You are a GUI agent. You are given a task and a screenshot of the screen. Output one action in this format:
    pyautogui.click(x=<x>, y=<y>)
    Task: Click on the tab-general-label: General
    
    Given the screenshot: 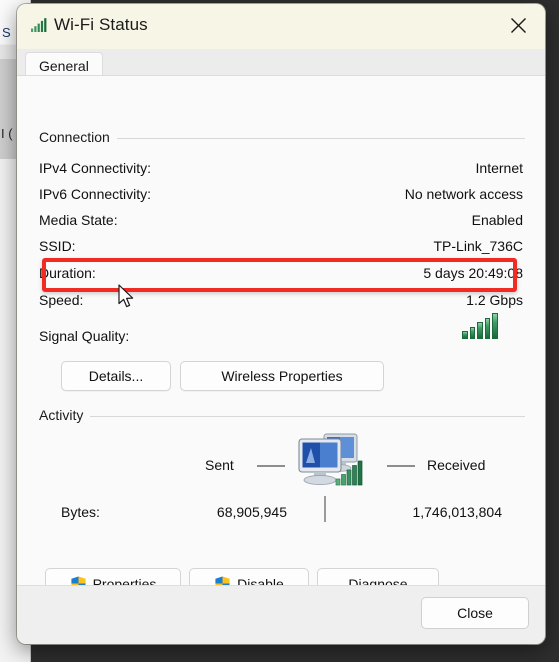 What is the action you would take?
    pyautogui.click(x=64, y=65)
    